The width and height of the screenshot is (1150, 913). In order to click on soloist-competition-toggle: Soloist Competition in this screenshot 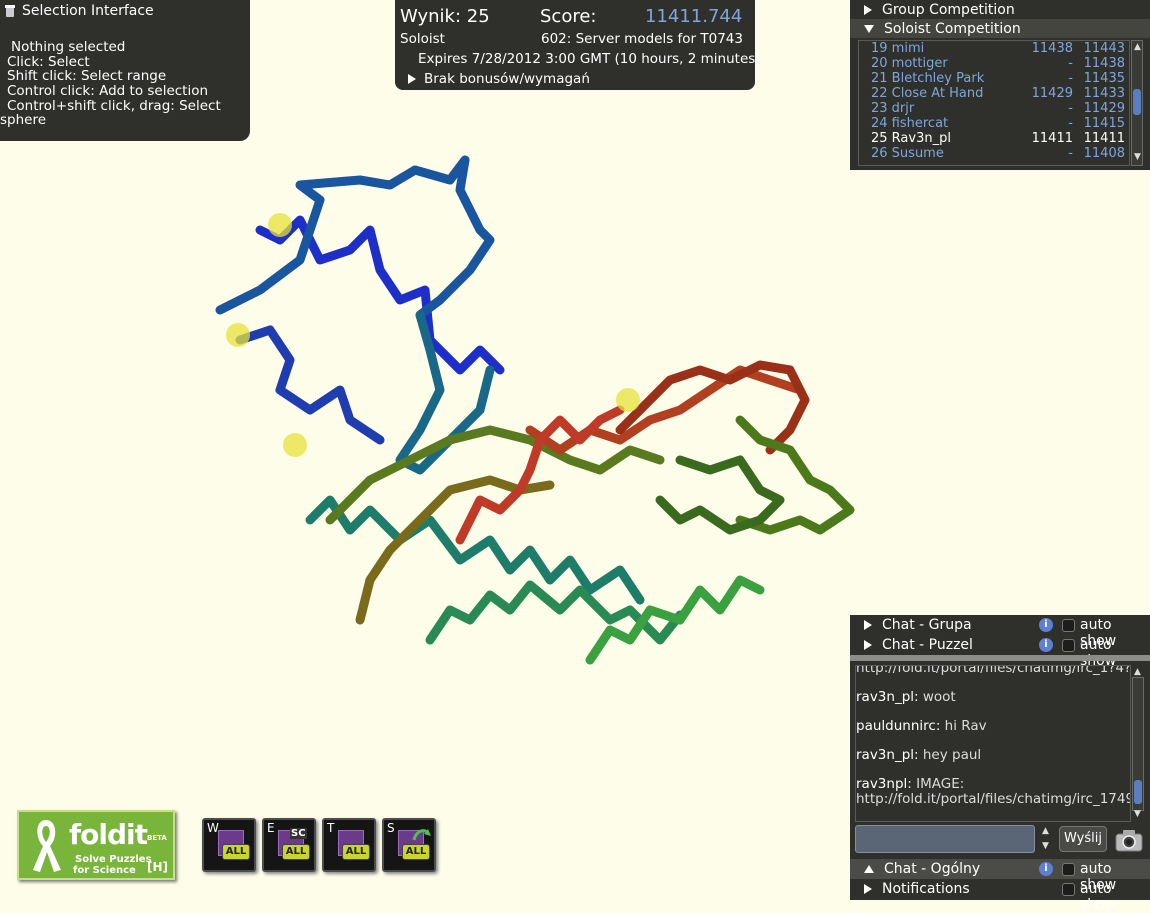, I will do `click(1000, 28)`.